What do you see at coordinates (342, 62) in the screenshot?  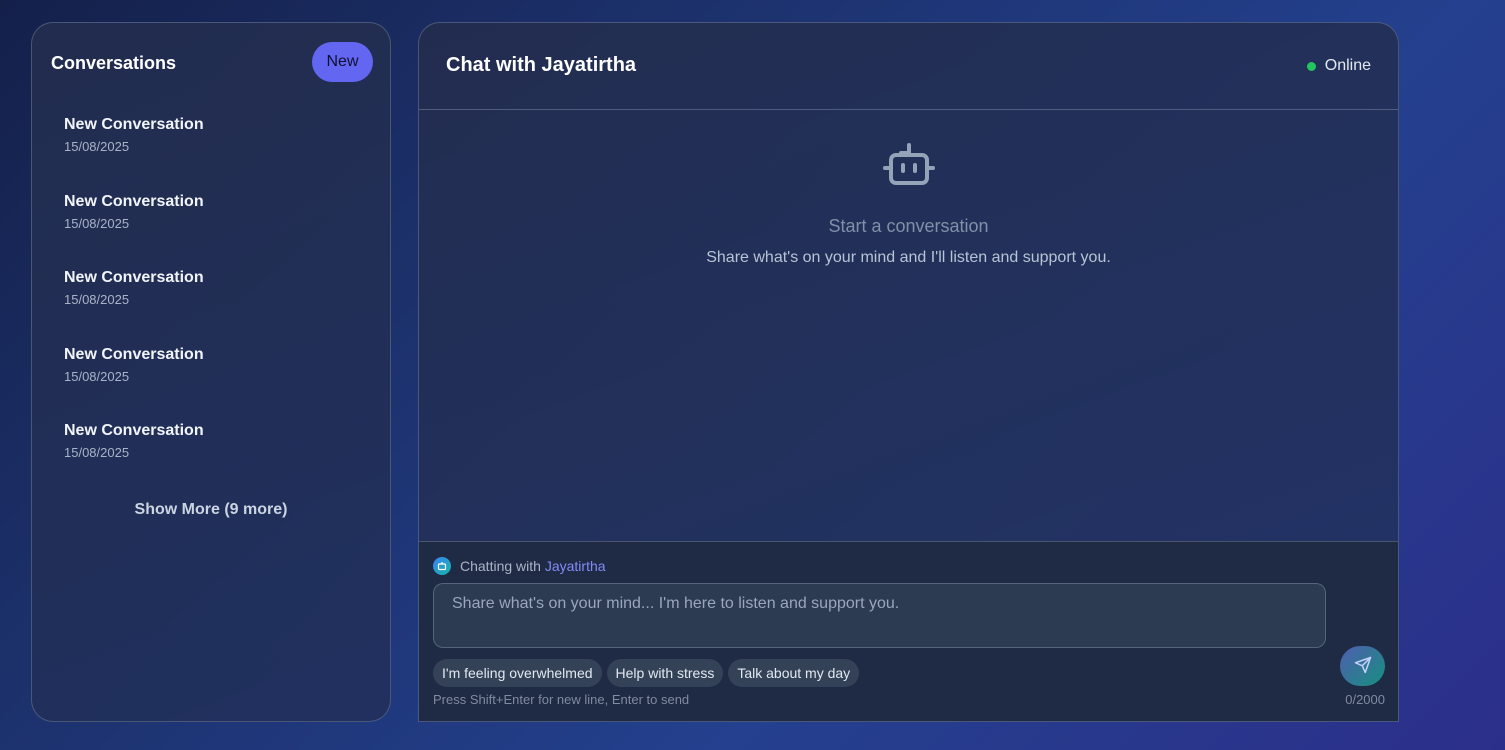 I see `new-conversation-button: New` at bounding box center [342, 62].